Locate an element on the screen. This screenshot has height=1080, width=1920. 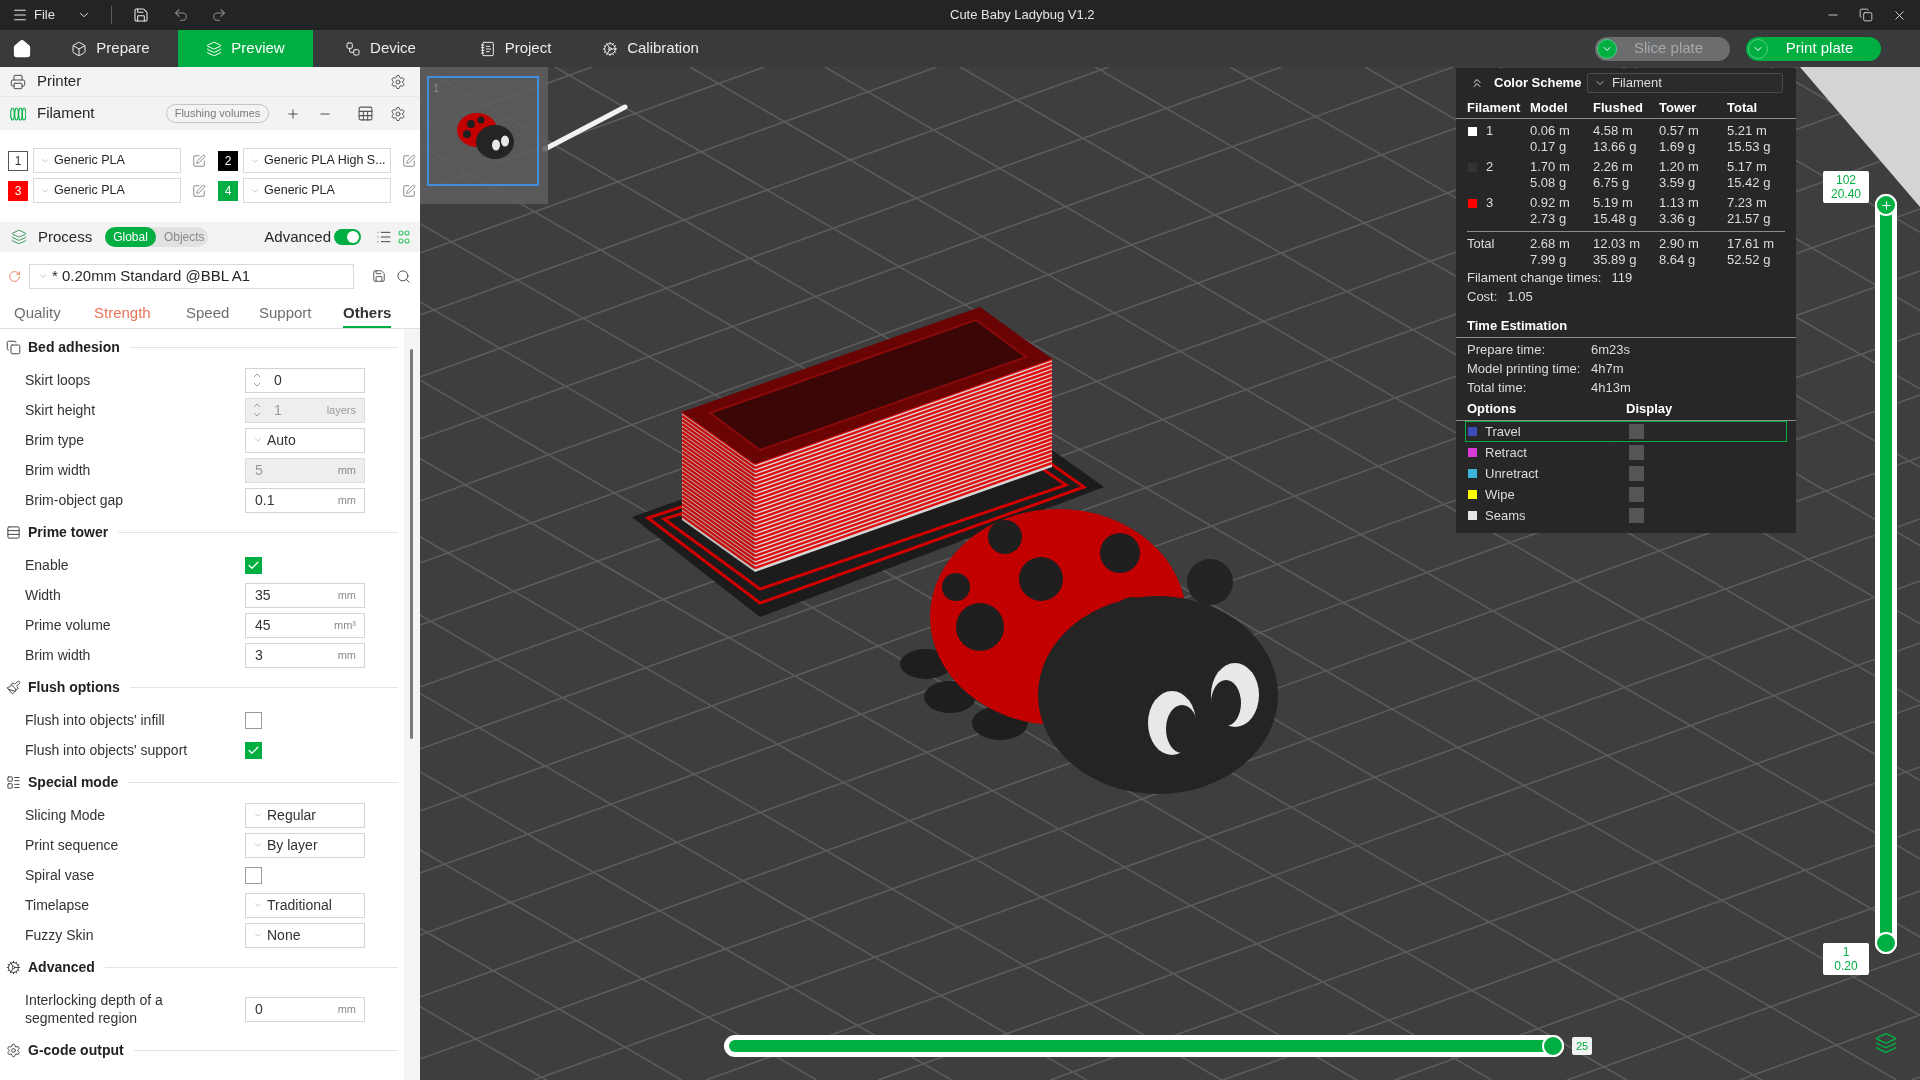
collapse-icon is located at coordinates (1477, 83).